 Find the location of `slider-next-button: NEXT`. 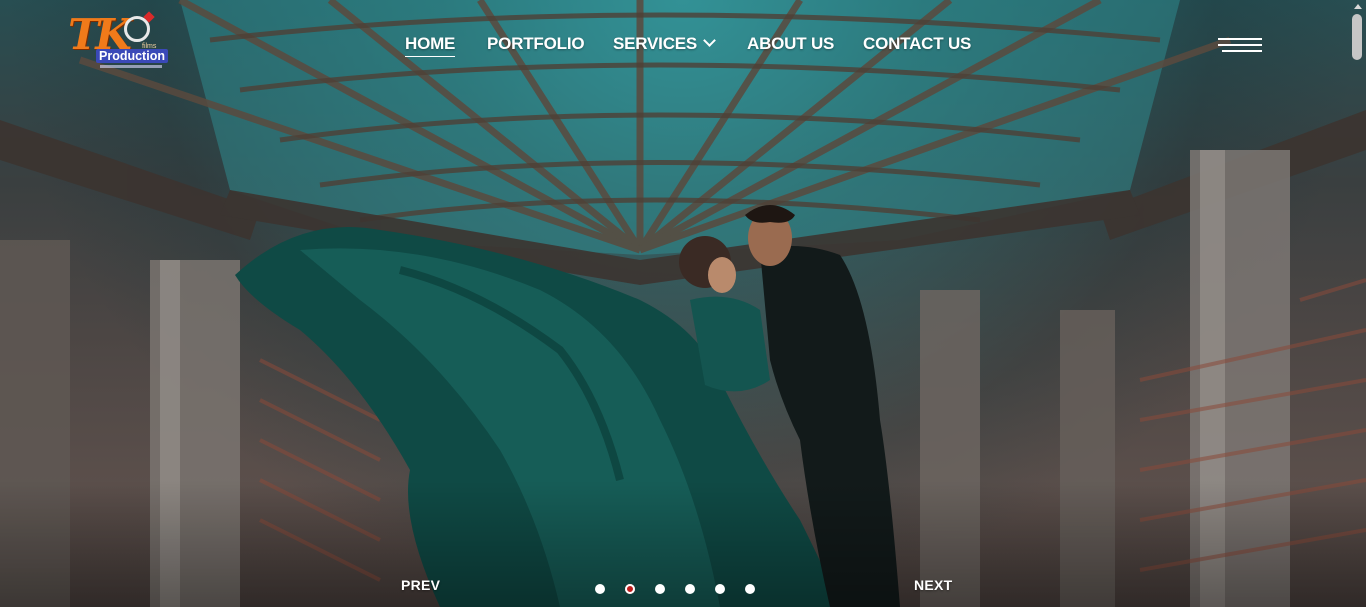

slider-next-button: NEXT is located at coordinates (933, 585).